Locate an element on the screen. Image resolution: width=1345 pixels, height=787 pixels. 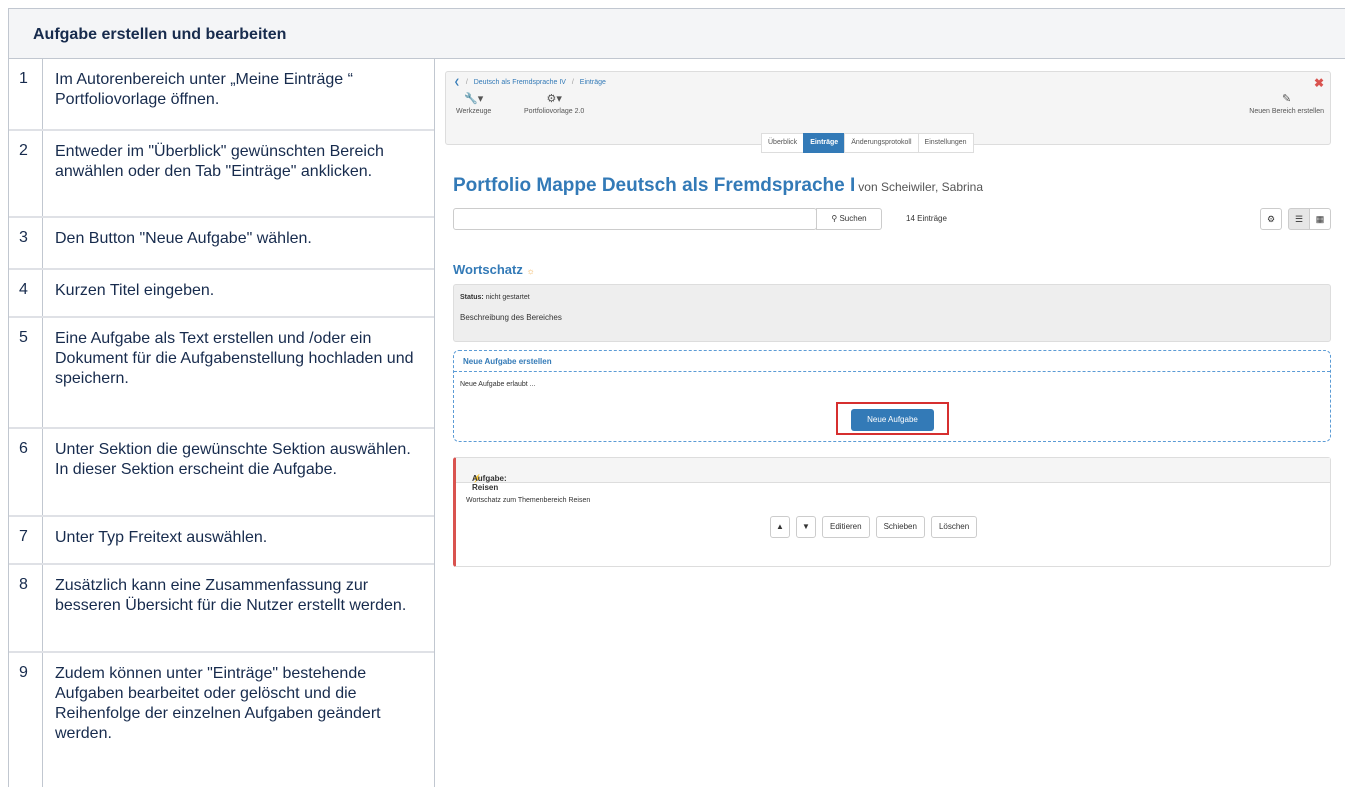
highlight-box: Neue Aufgabe is located at coordinates (892, 418).